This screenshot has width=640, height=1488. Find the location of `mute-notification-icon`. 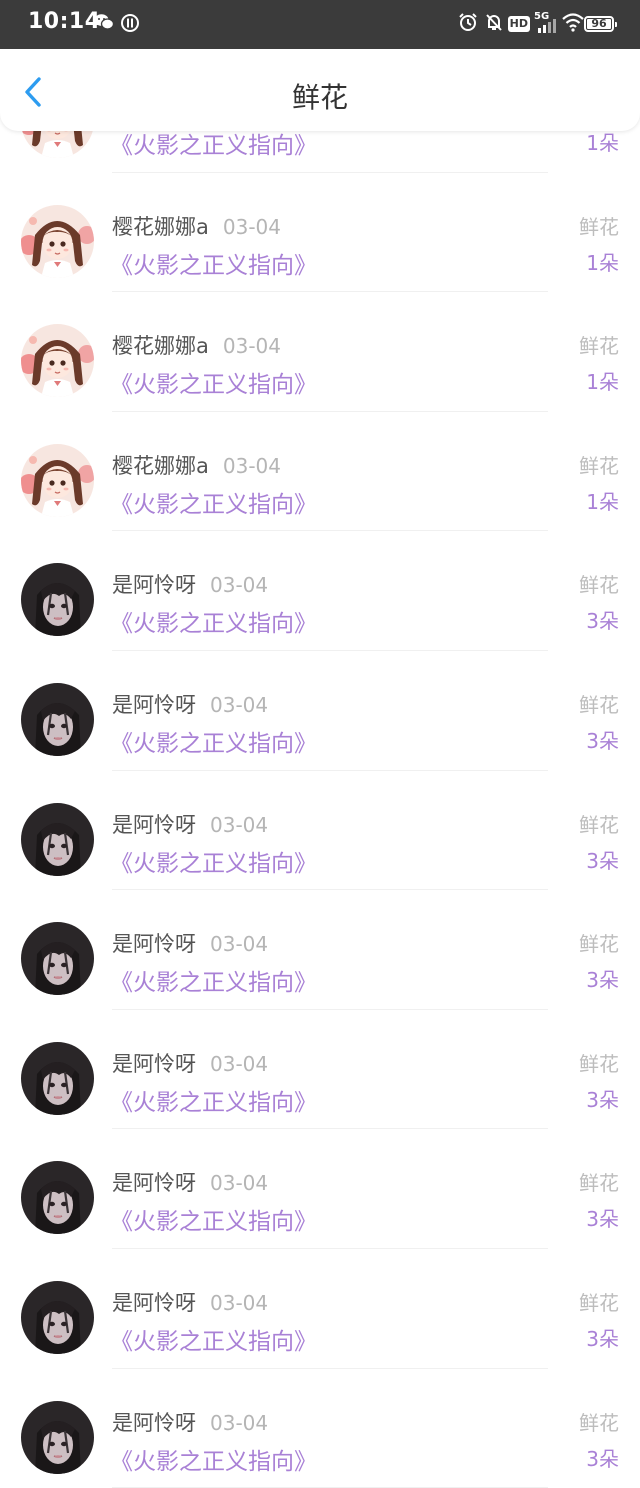

mute-notification-icon is located at coordinates (494, 24).